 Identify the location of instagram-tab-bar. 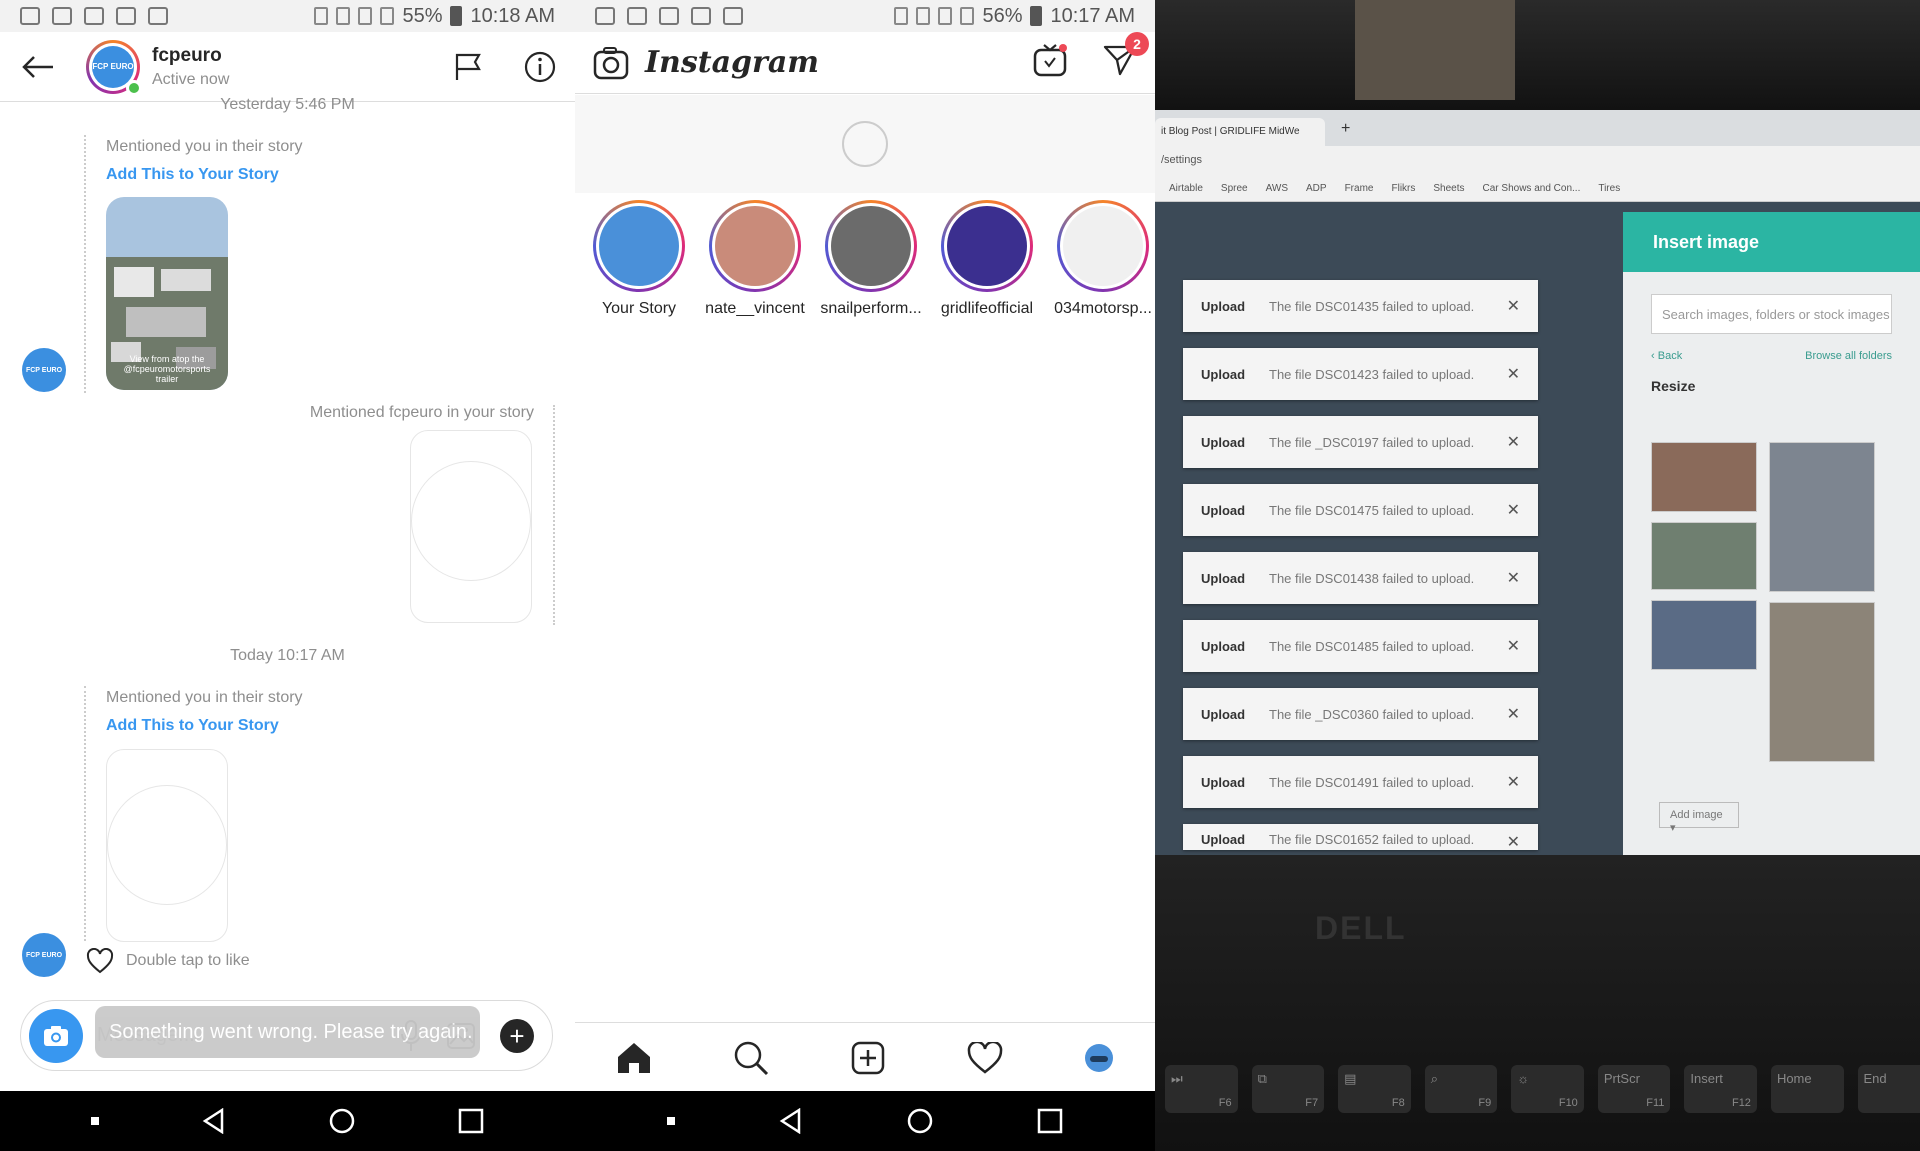
(865, 1057).